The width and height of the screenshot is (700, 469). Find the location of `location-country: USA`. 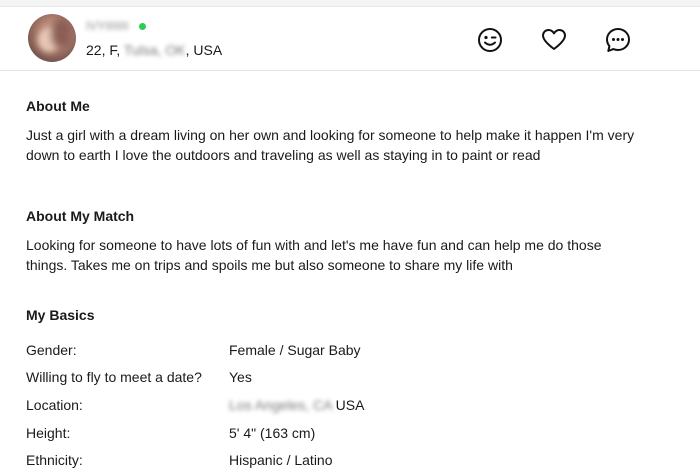

location-country: USA is located at coordinates (350, 405).